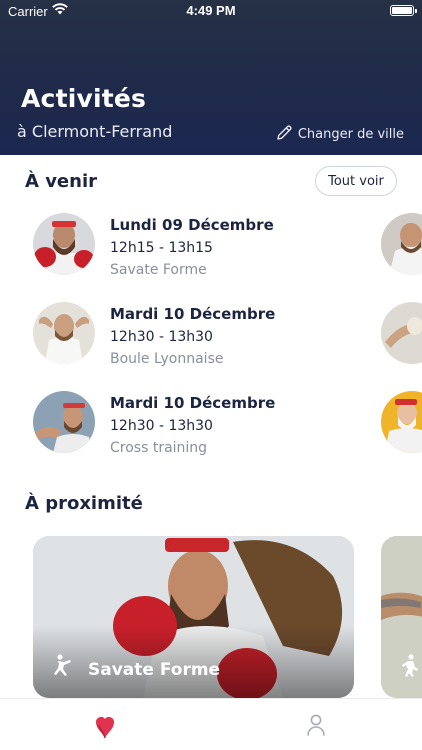  What do you see at coordinates (211, 724) in the screenshot?
I see `tab-bar` at bounding box center [211, 724].